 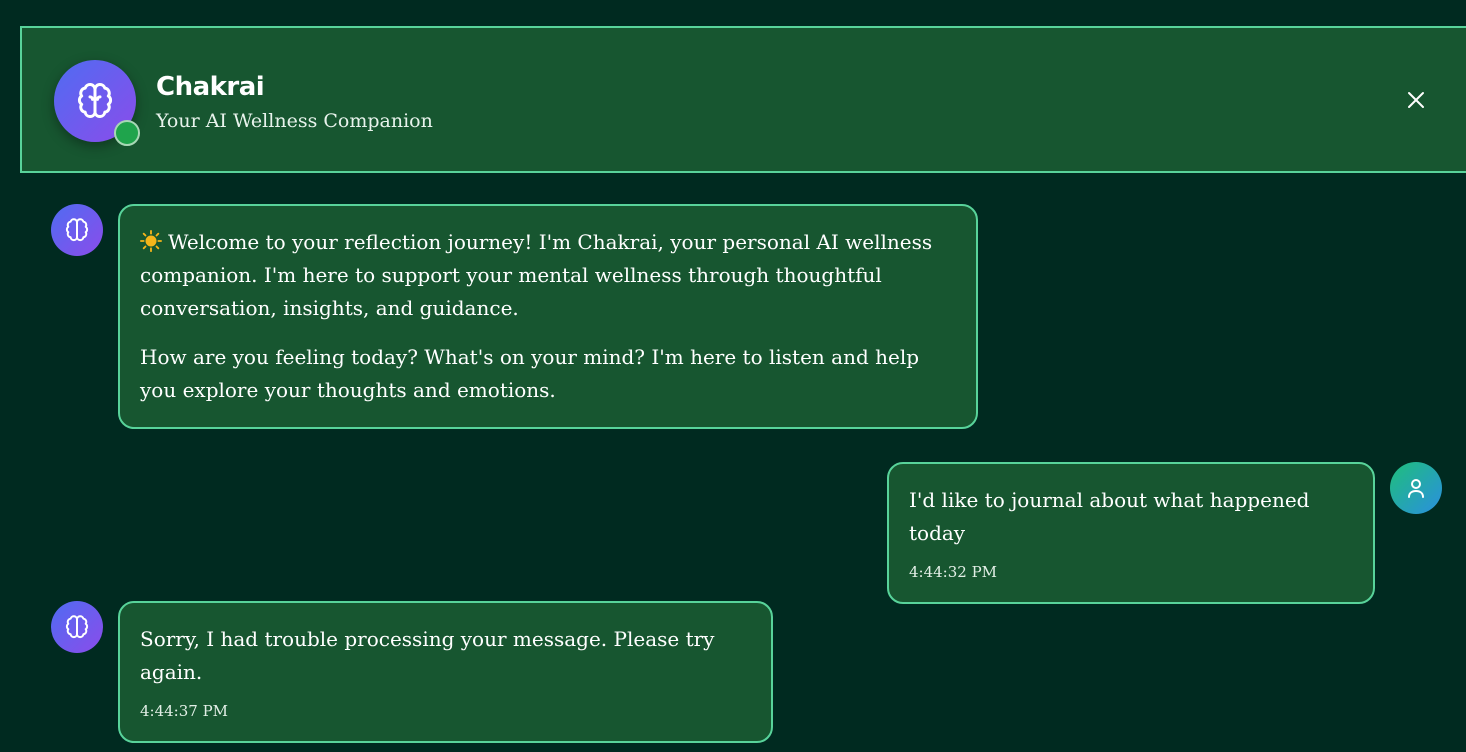 I want to click on close-button, so click(x=1416, y=100).